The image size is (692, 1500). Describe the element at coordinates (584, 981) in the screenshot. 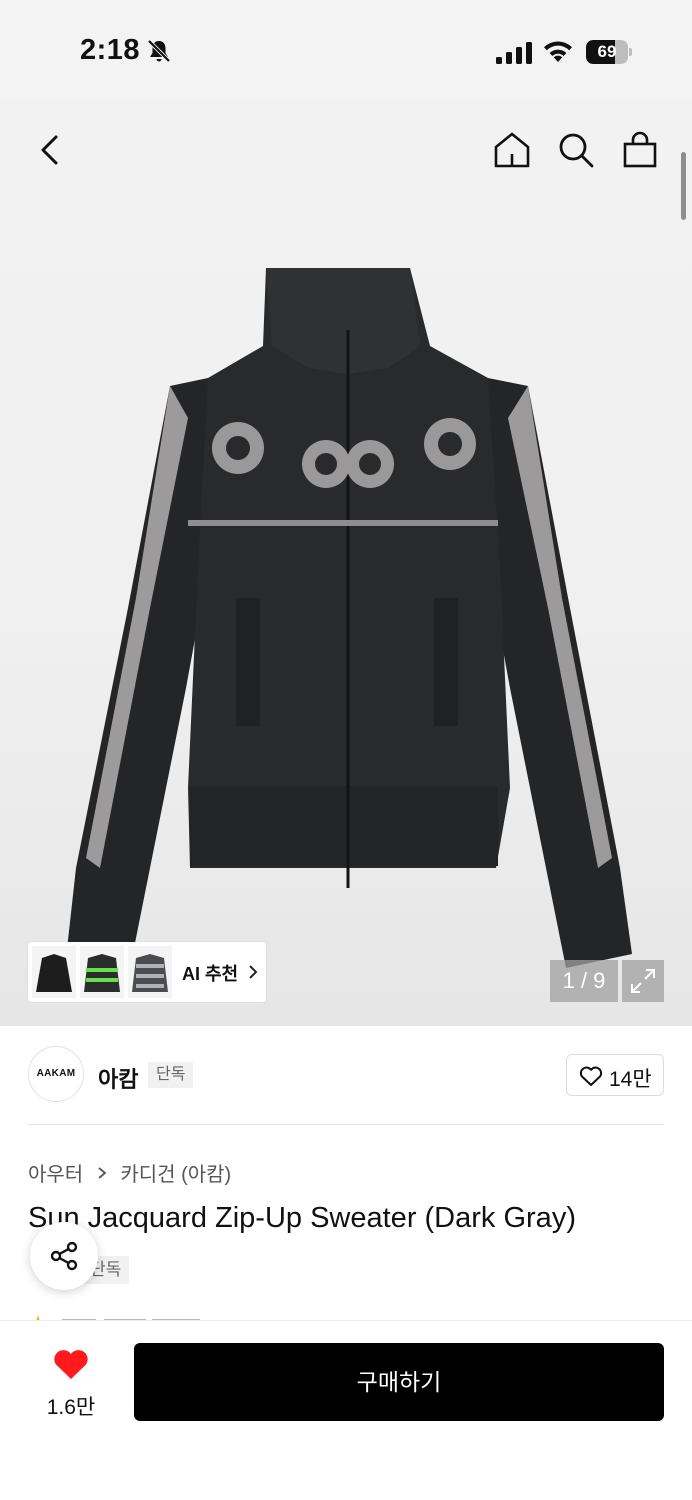

I see `image-counter: 1 / 9` at that location.